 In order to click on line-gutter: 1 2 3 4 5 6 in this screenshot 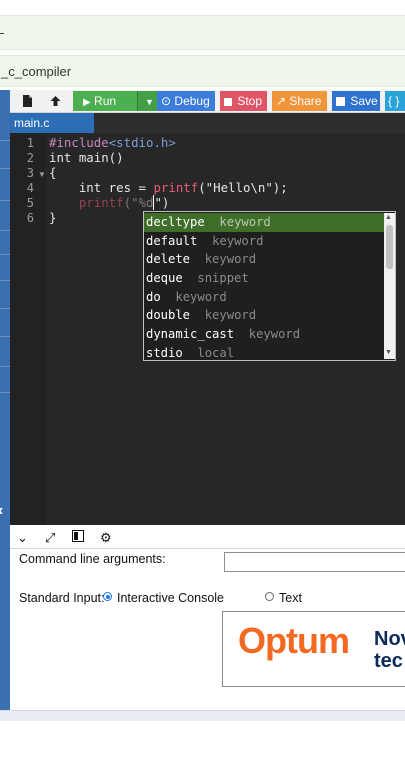, I will do `click(28, 329)`.